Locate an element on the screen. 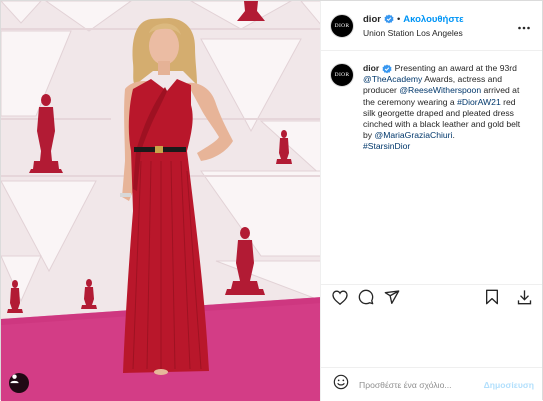 This screenshot has height=401, width=543. post-comment-button: Δημοσίευση is located at coordinates (509, 385).